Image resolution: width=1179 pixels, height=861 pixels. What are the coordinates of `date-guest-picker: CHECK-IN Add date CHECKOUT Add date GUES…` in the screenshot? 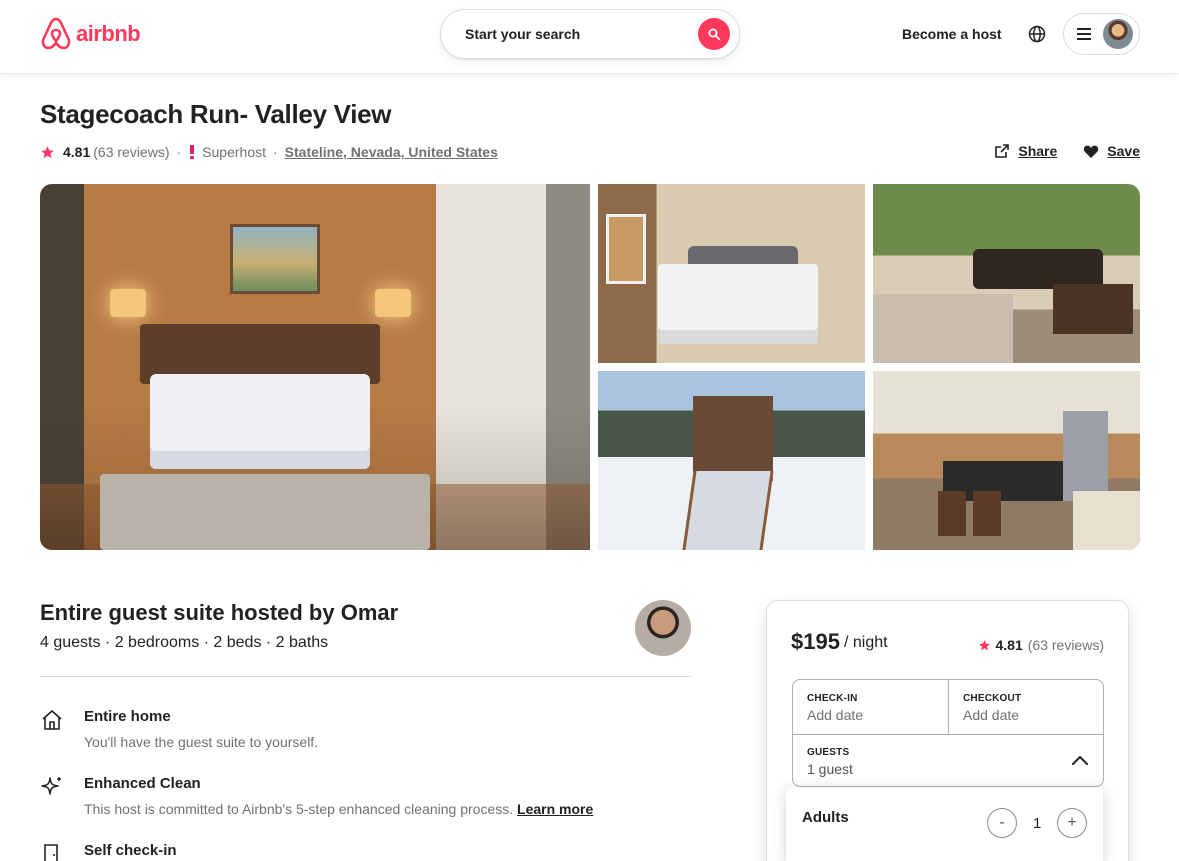 It's located at (948, 733).